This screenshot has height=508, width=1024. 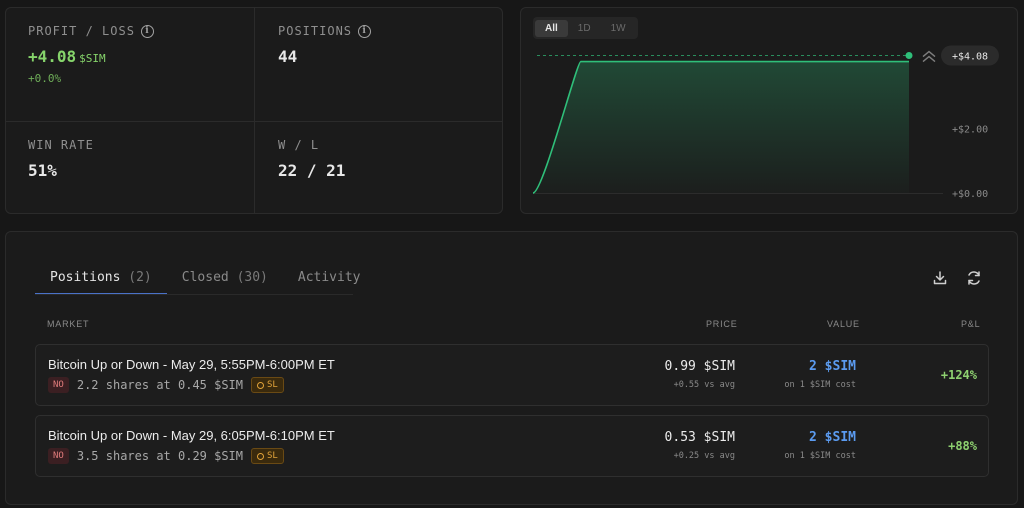 I want to click on range-tabs: All 1D 1W, so click(x=585, y=28).